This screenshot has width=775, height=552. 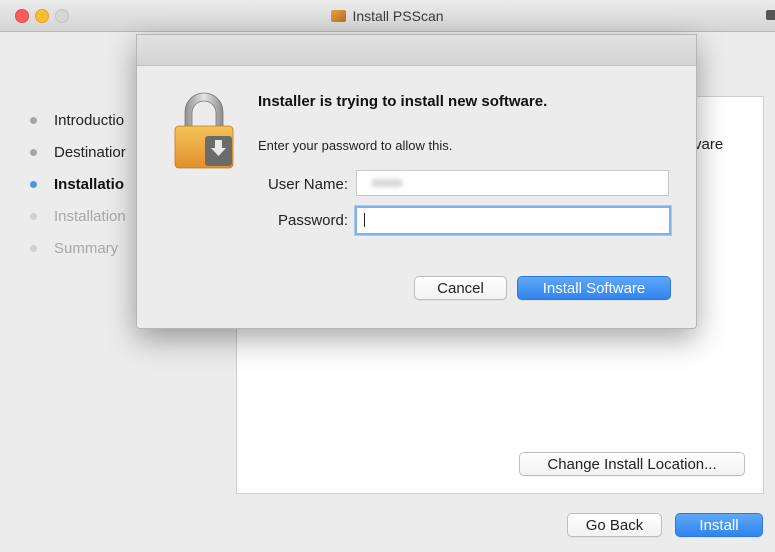 I want to click on username-field, so click(x=512, y=183).